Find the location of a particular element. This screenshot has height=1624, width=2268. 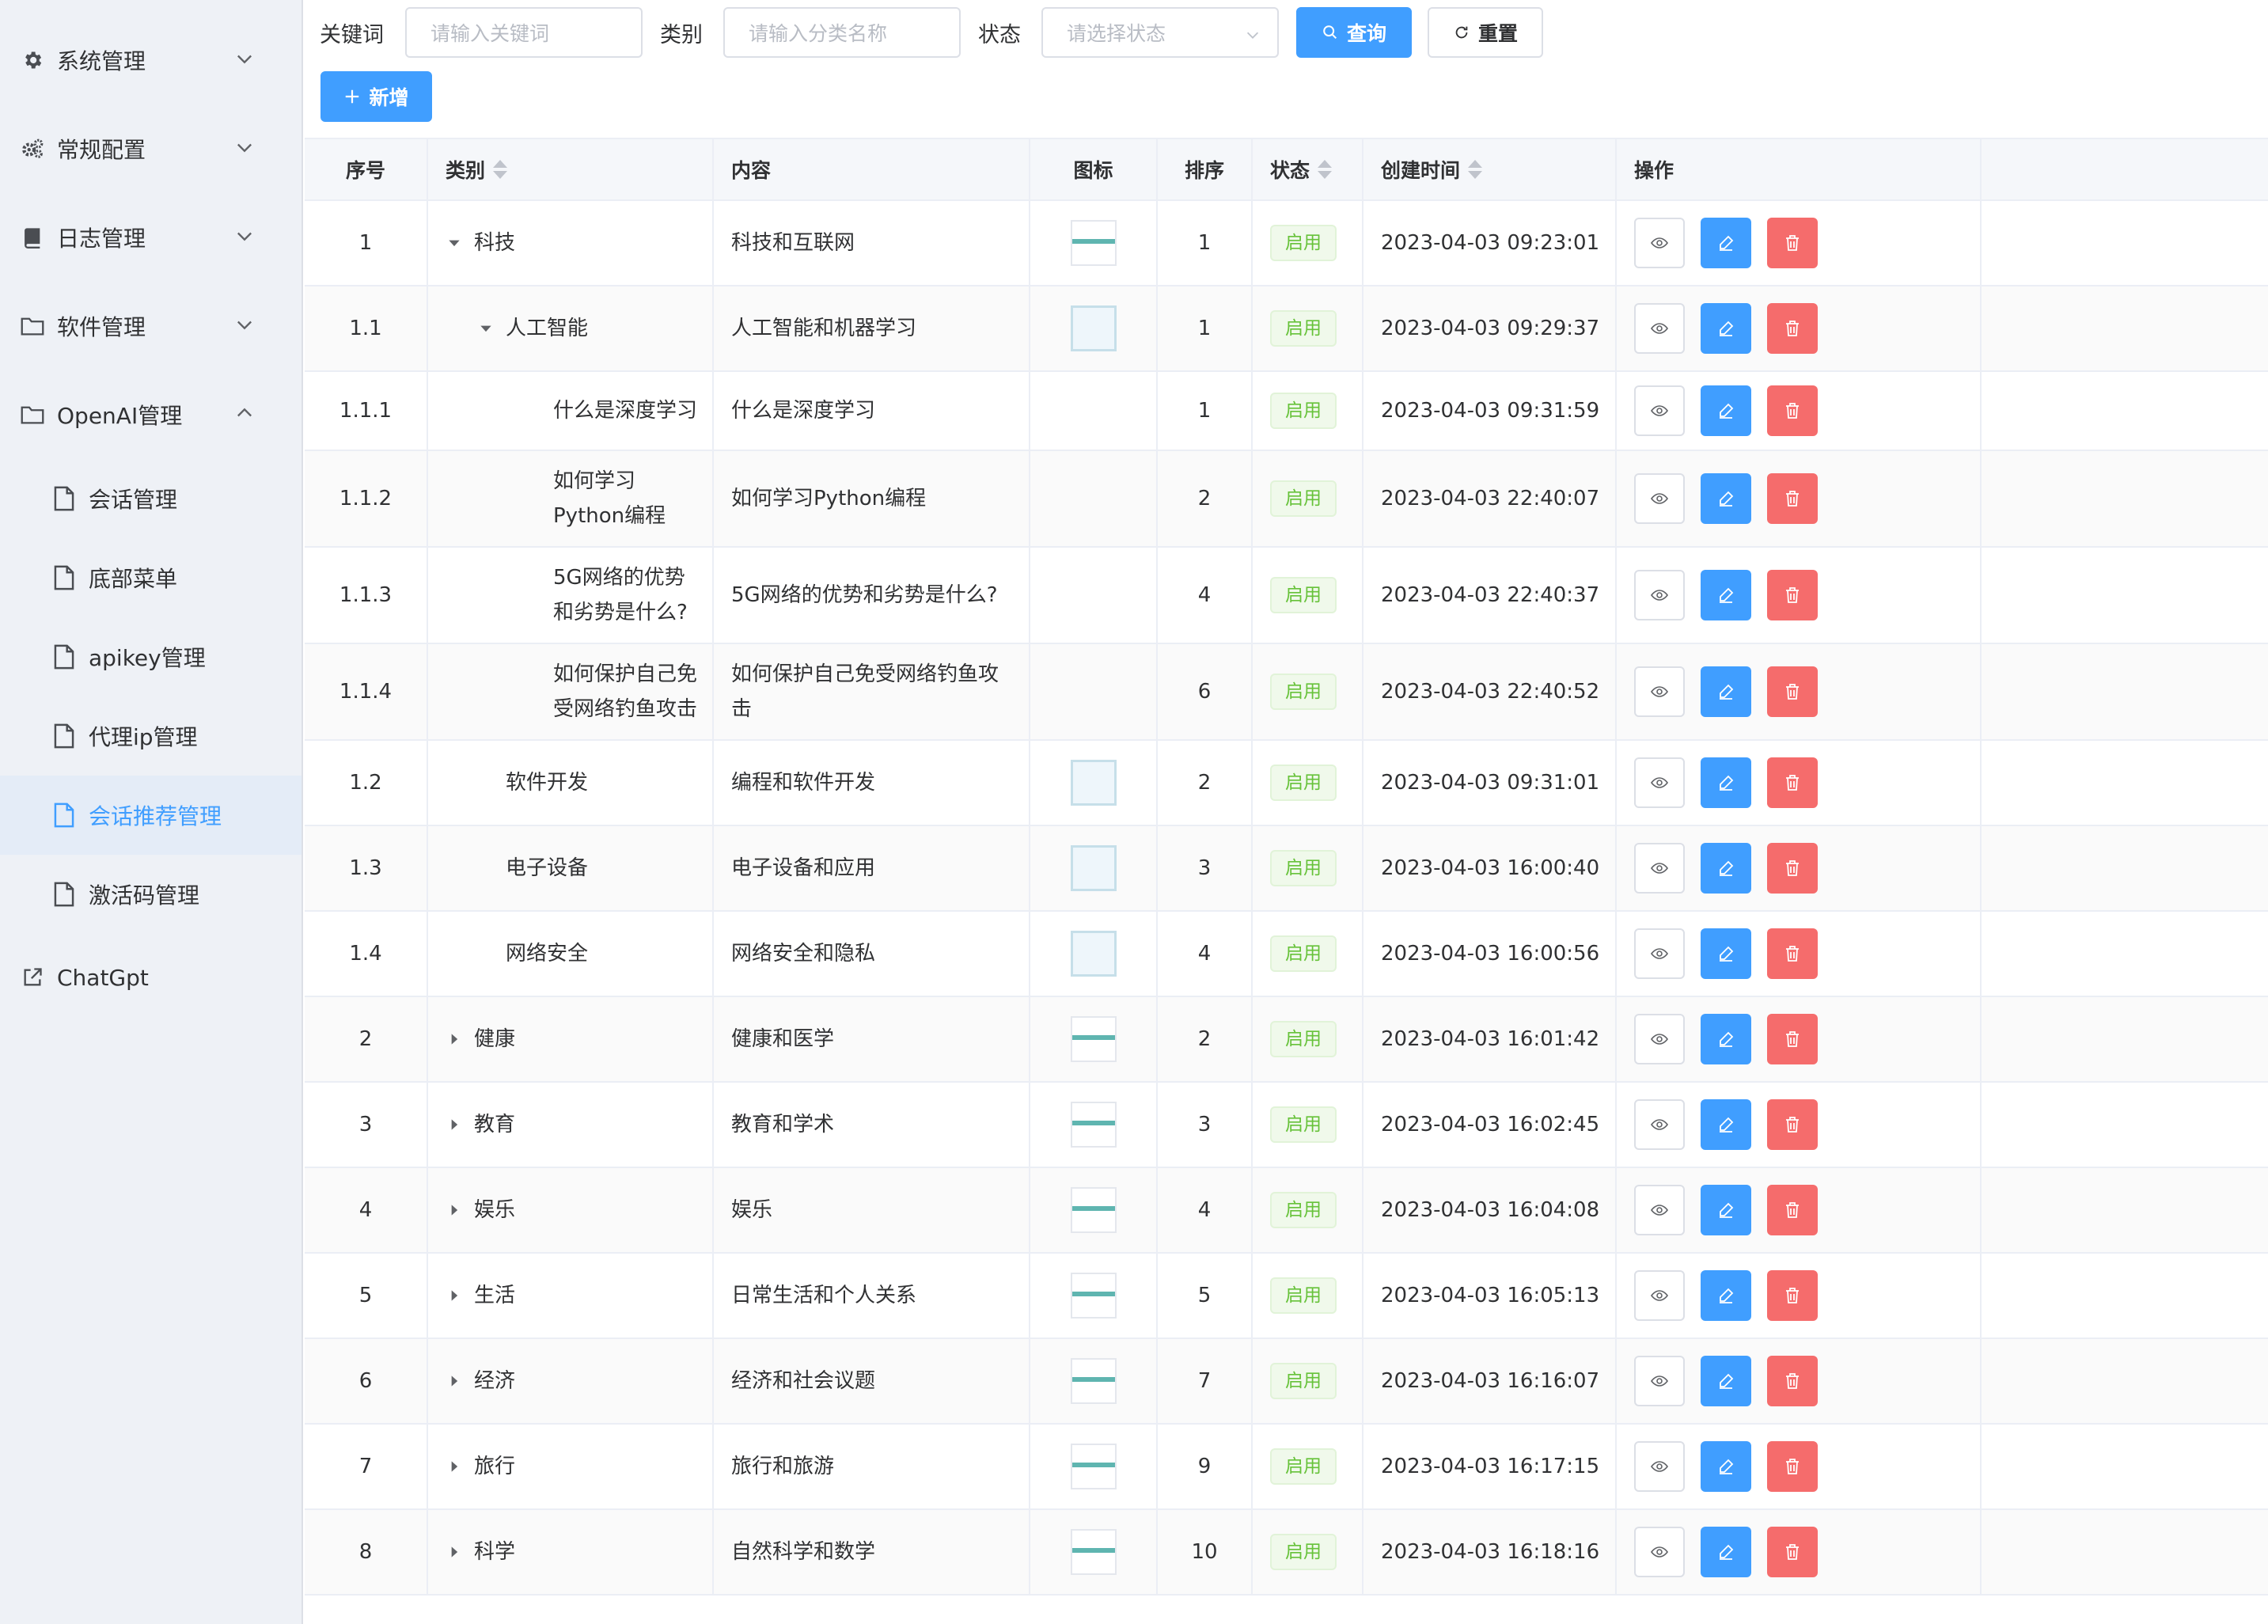

col-header-status: 状态 is located at coordinates (1308, 169).